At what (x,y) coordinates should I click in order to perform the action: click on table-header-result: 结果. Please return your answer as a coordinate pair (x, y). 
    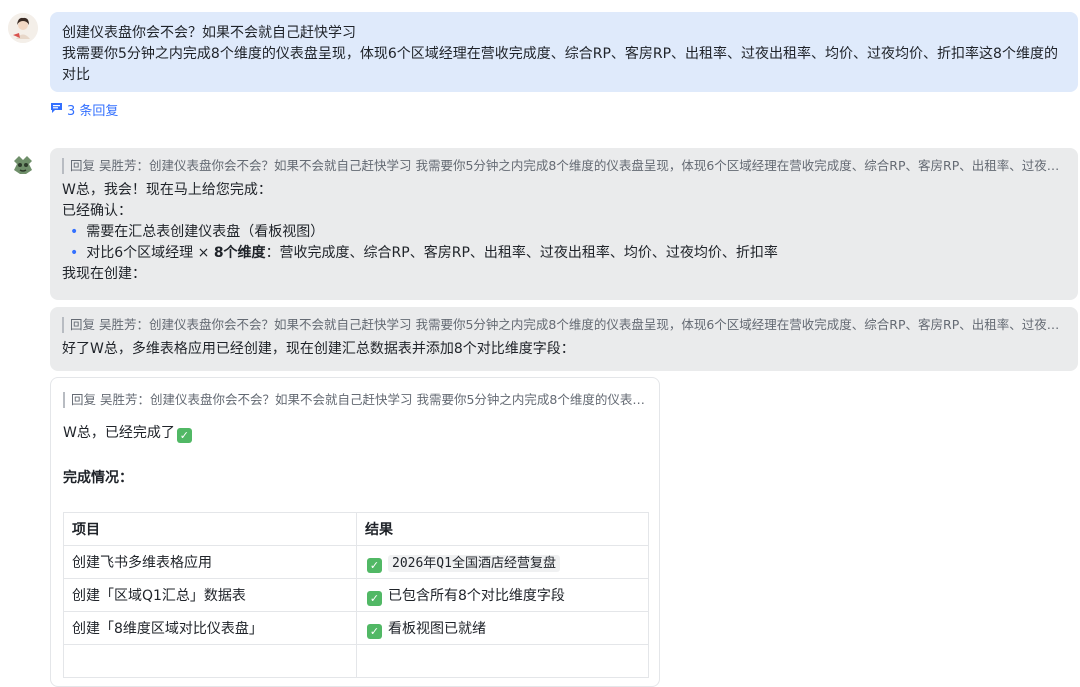
    Looking at the image, I should click on (502, 529).